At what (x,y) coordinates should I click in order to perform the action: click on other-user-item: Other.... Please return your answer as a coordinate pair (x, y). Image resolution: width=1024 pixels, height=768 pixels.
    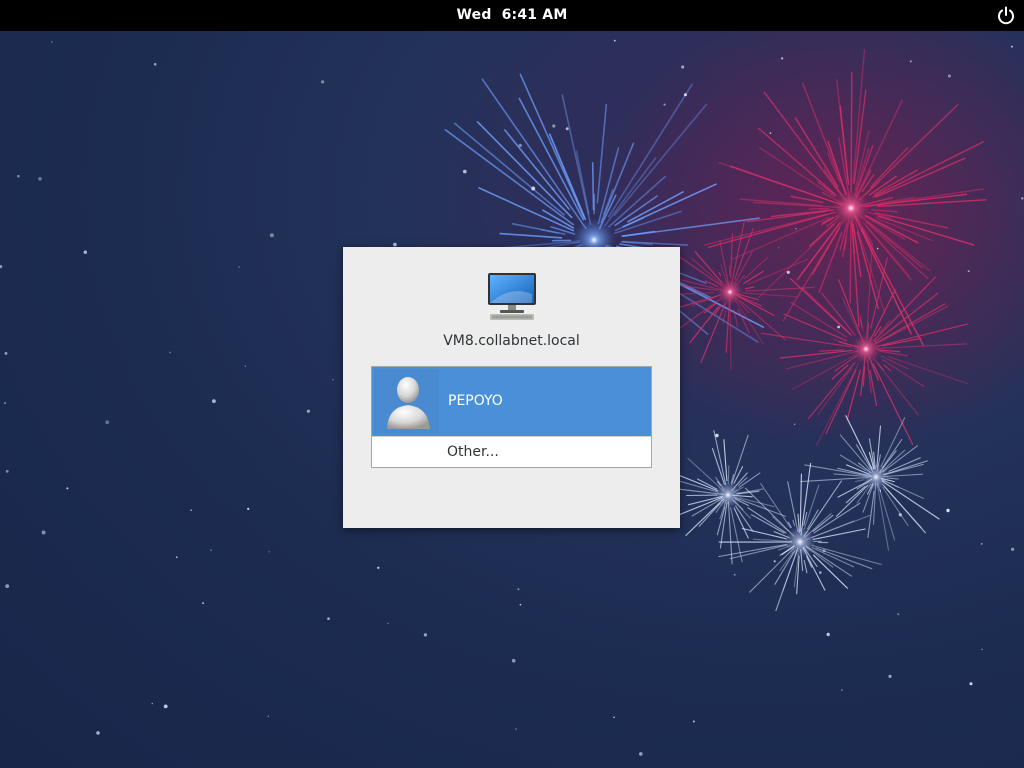
    Looking at the image, I should click on (511, 452).